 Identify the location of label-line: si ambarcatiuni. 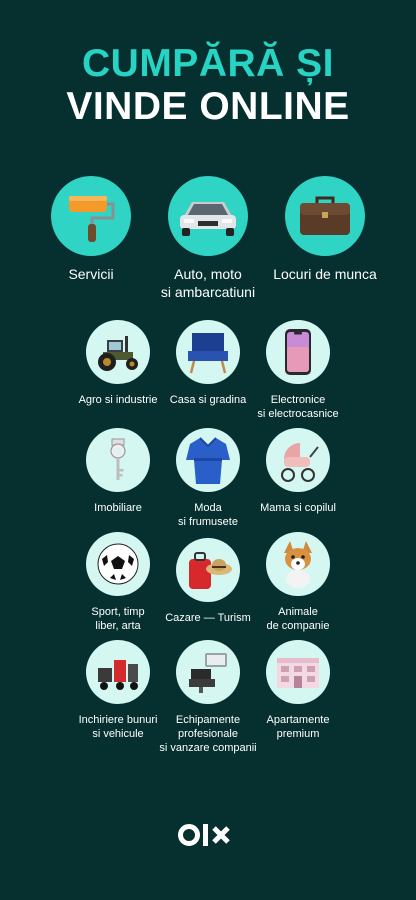
(208, 291).